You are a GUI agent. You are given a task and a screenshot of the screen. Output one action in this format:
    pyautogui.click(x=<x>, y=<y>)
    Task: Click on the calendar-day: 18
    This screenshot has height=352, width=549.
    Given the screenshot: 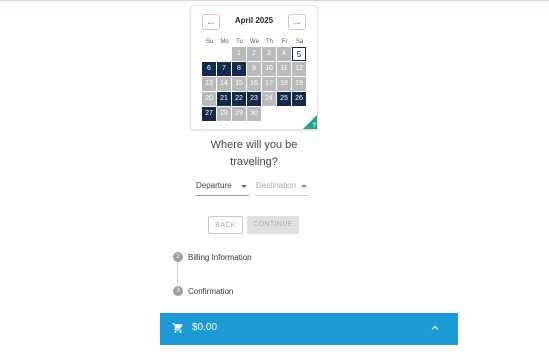 What is the action you would take?
    pyautogui.click(x=284, y=84)
    